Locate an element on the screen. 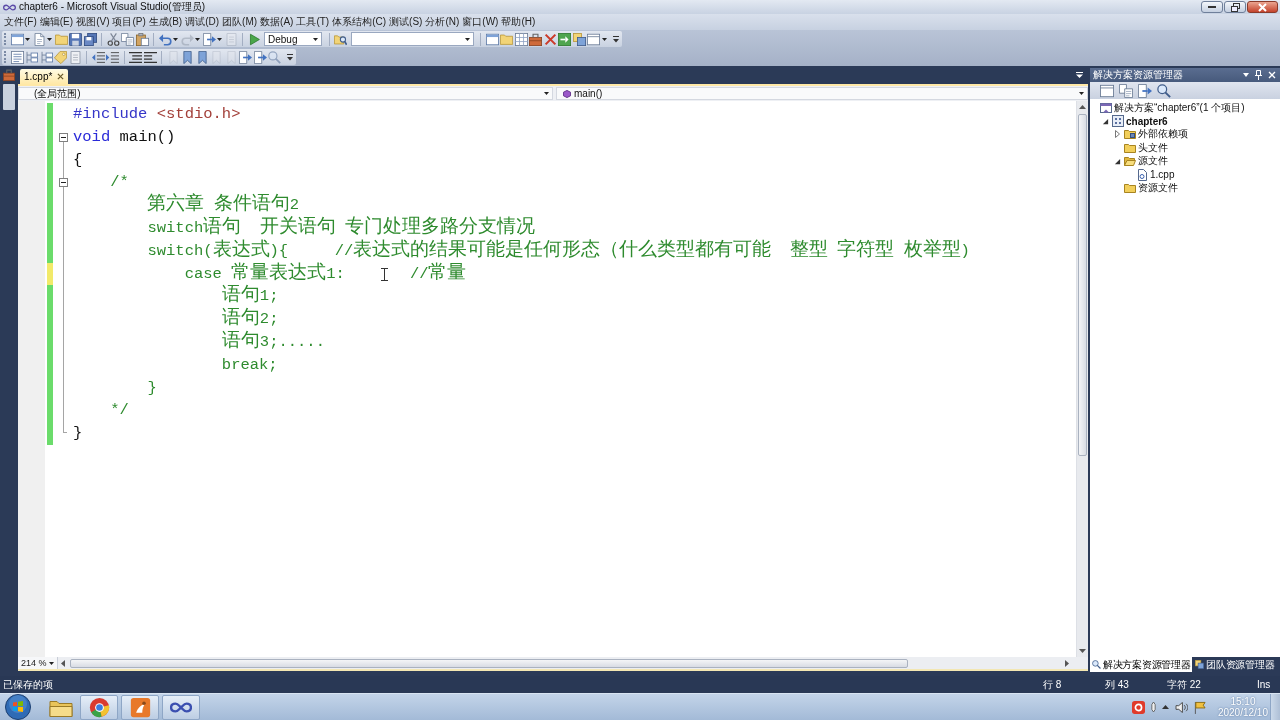 This screenshot has height=720, width=1280. outdent-icon is located at coordinates (98, 57).